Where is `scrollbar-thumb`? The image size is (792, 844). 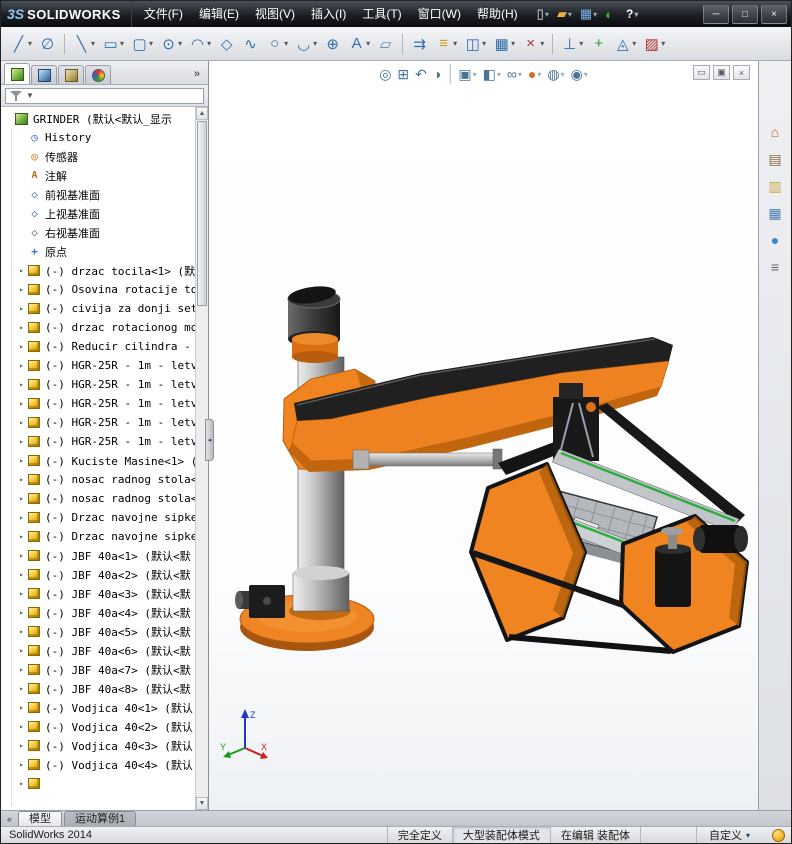
scrollbar-thumb is located at coordinates (202, 213).